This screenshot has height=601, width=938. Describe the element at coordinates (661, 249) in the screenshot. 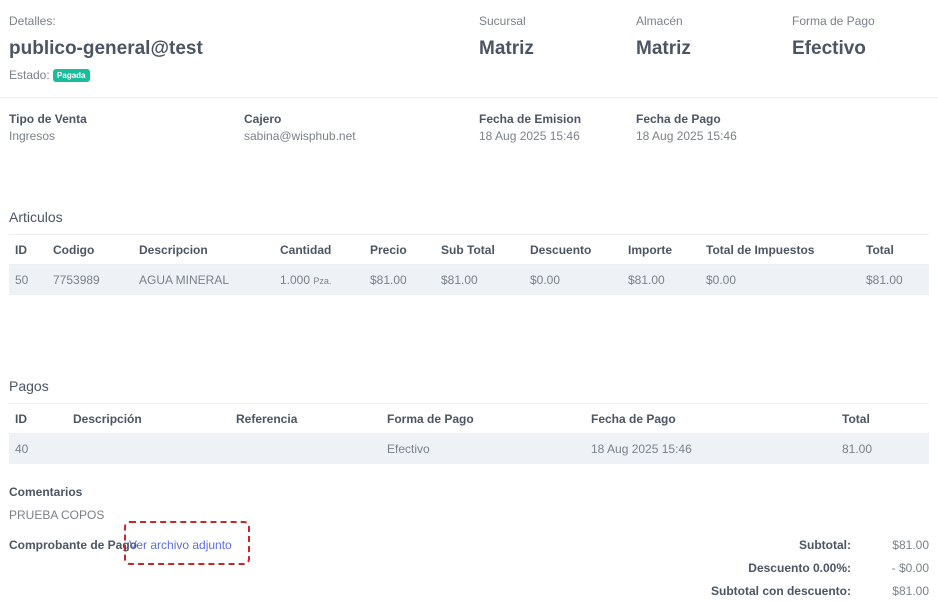

I see `col-importe: Importe` at that location.